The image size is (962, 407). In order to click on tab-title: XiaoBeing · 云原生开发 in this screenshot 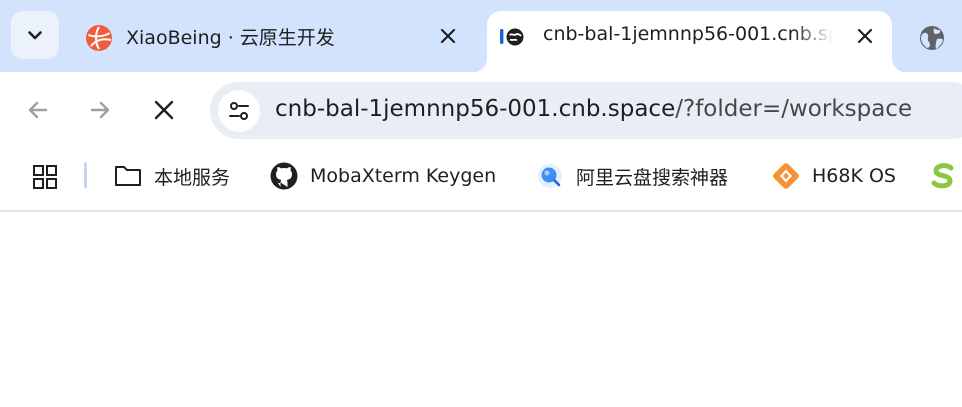, I will do `click(230, 38)`.